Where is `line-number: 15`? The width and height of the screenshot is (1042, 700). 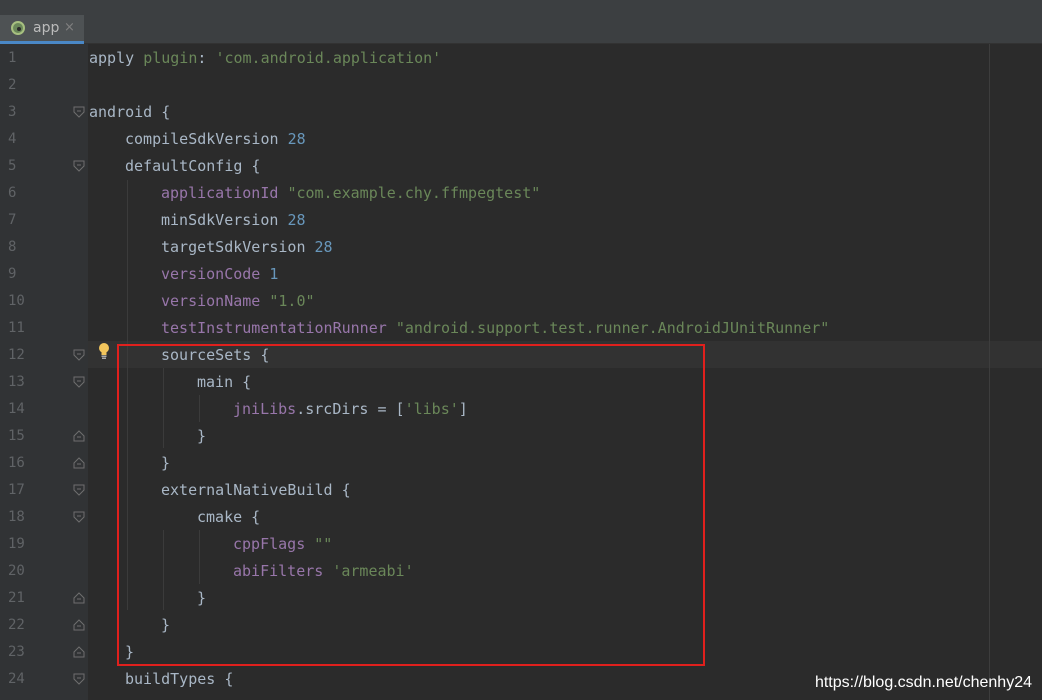 line-number: 15 is located at coordinates (16, 436).